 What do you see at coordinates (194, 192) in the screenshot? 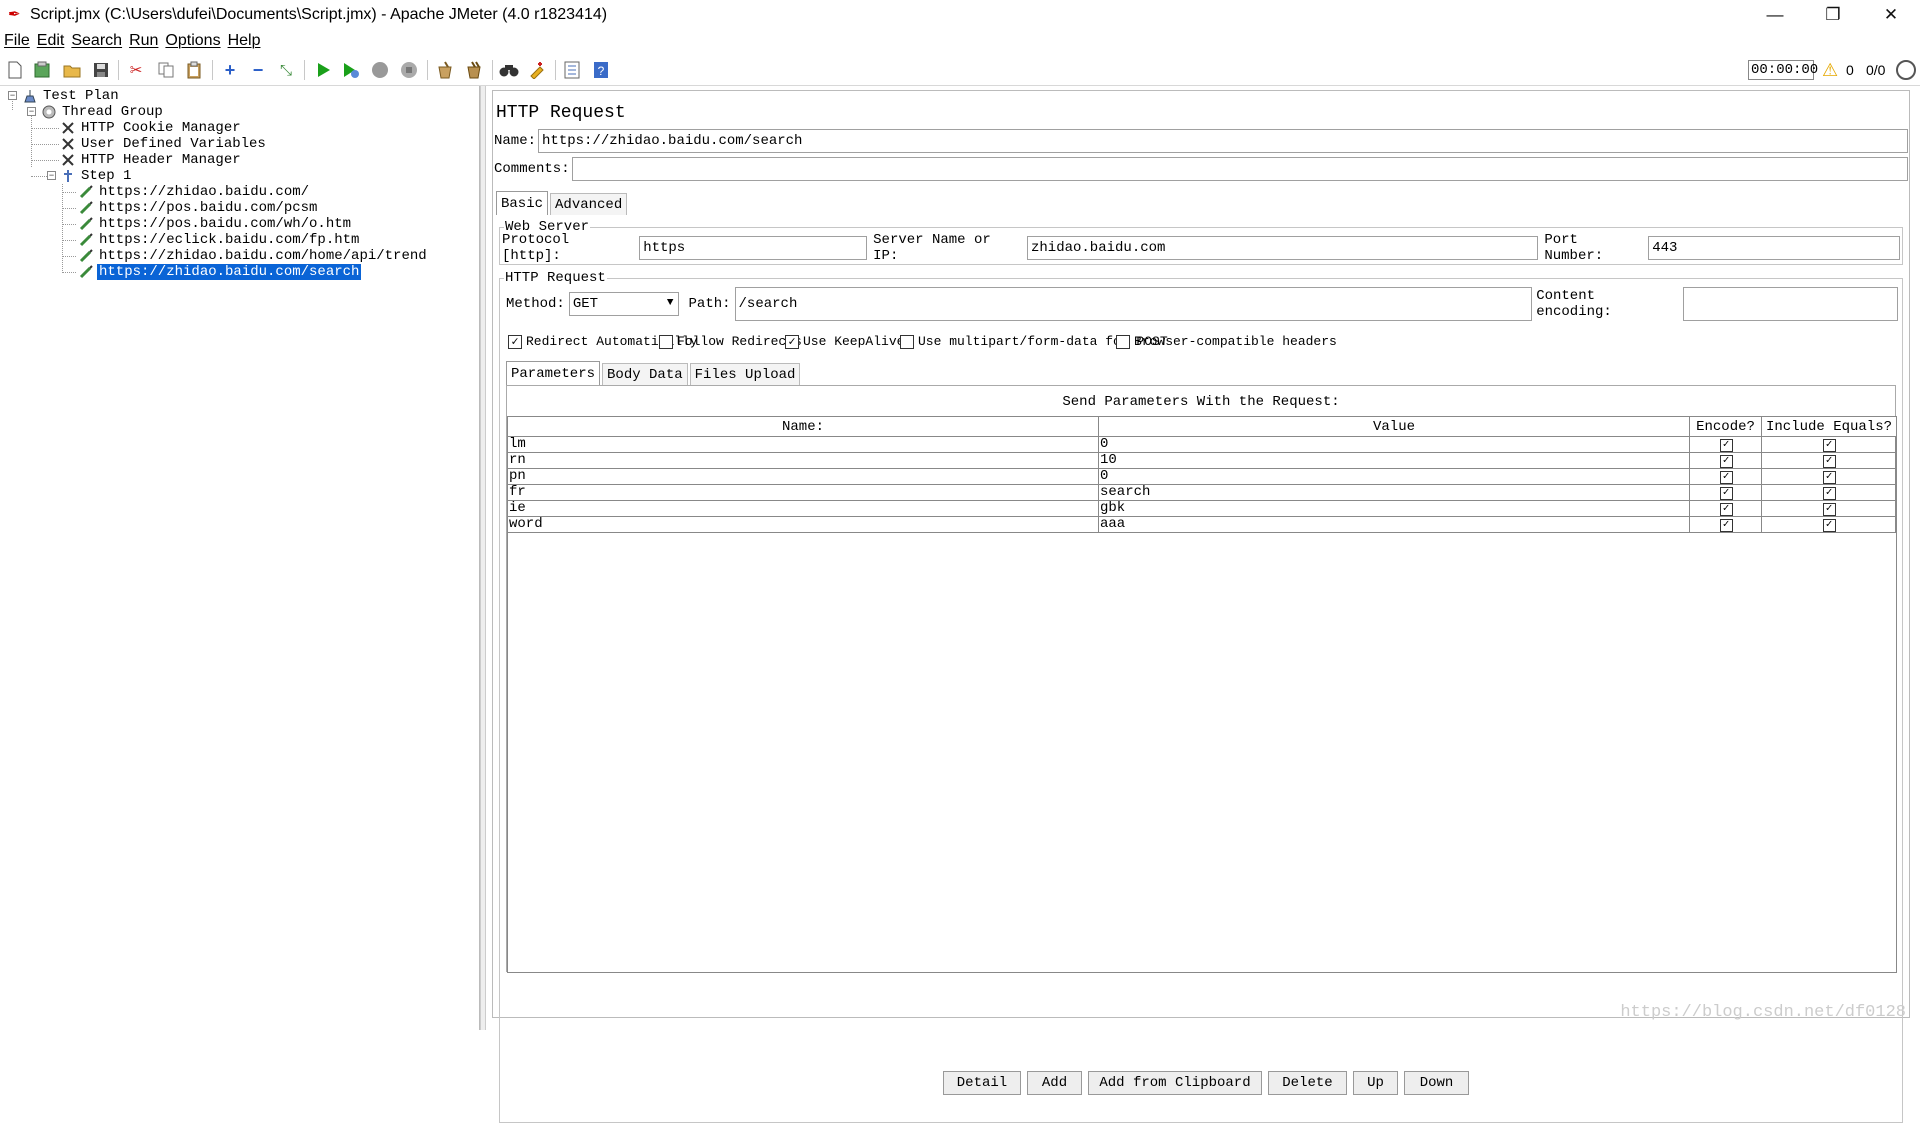
I see `tree-node-sampler: https://zhidao.baidu.com/` at bounding box center [194, 192].